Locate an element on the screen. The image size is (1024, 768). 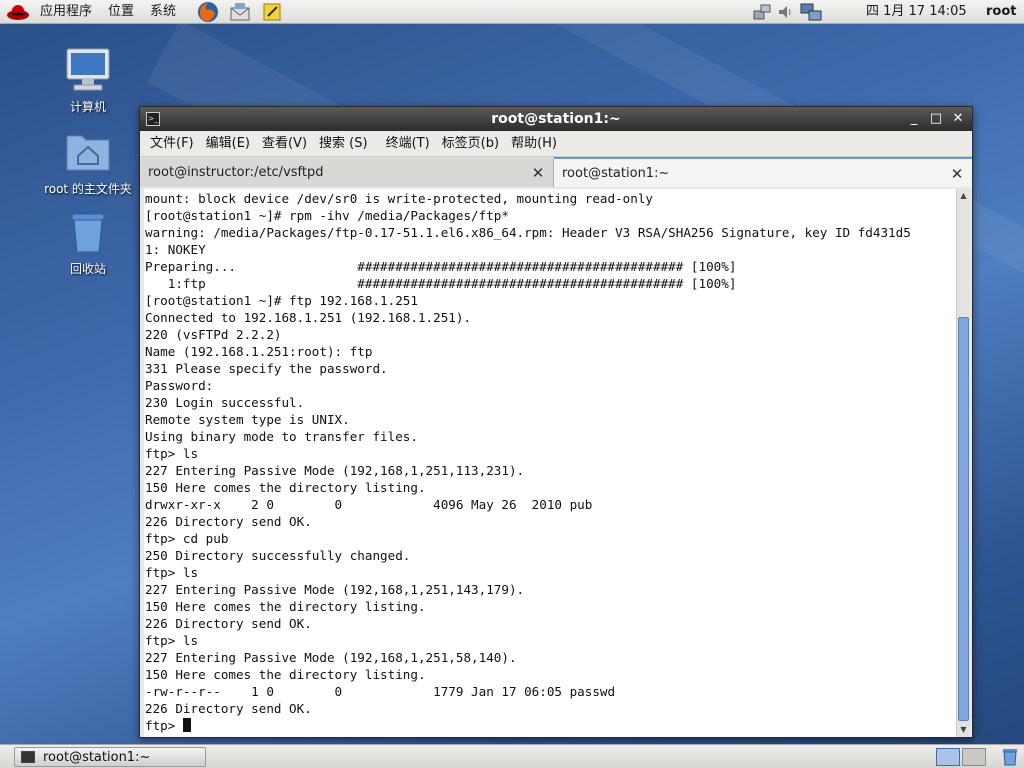
taskbar-window-button: root@station1:~ is located at coordinates (110, 757).